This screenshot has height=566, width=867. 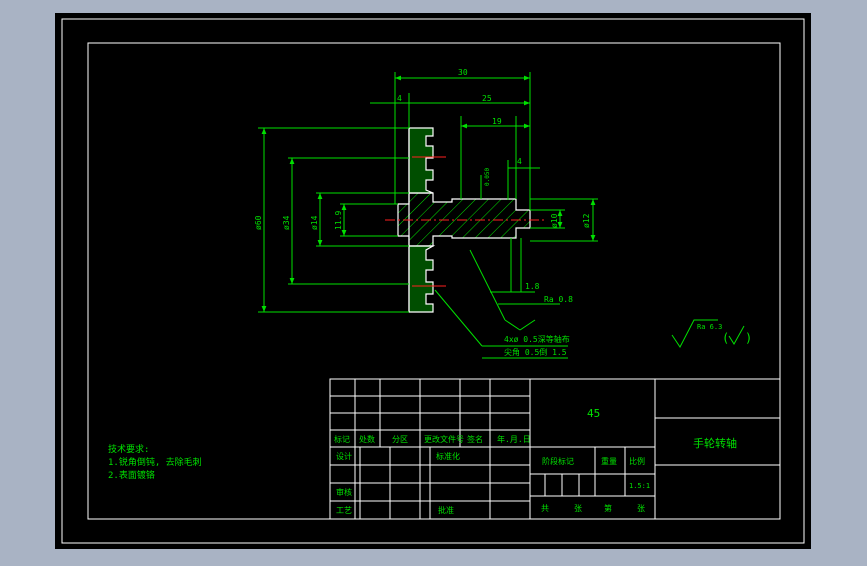 What do you see at coordinates (344, 456) in the screenshot?
I see `label-designer: 设计` at bounding box center [344, 456].